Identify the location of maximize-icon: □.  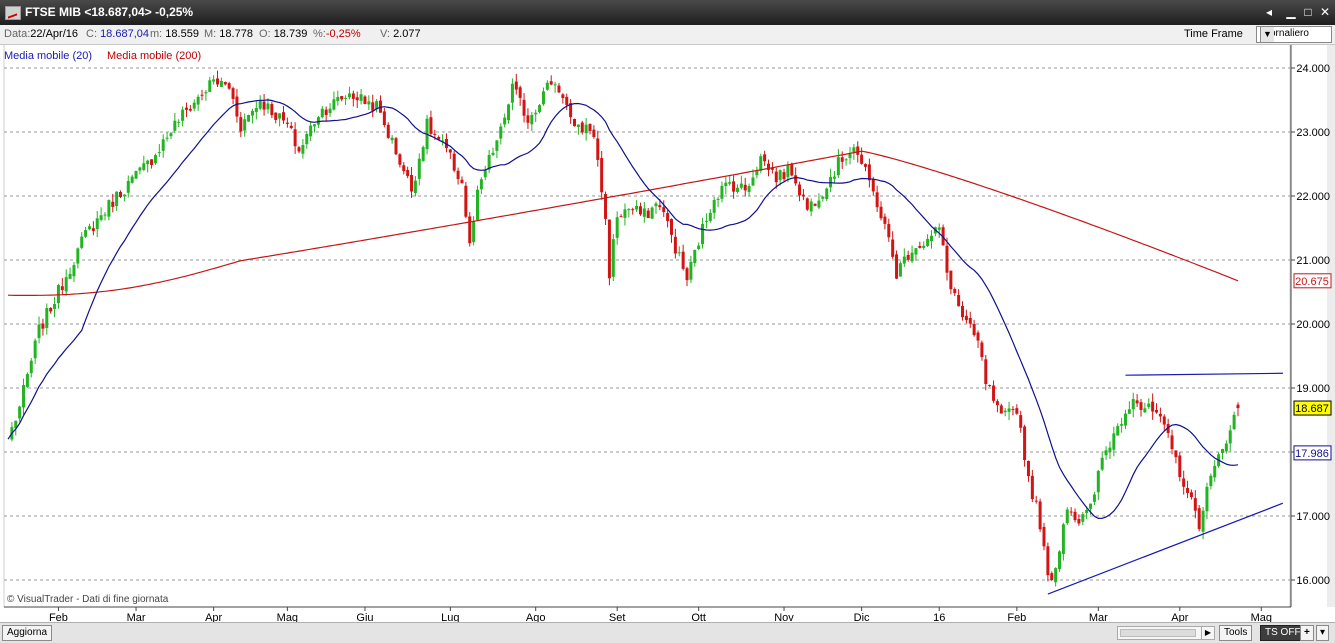
(1308, 12).